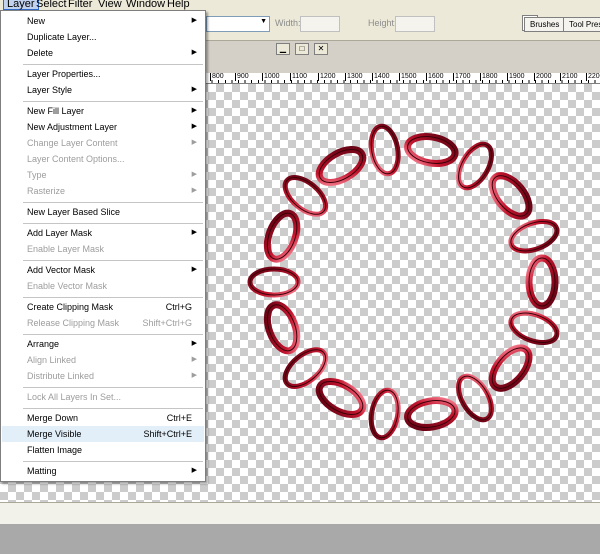 The height and width of the screenshot is (554, 600). Describe the element at coordinates (263, 21) in the screenshot. I see `dropdown-caret-icon: ▼` at that location.